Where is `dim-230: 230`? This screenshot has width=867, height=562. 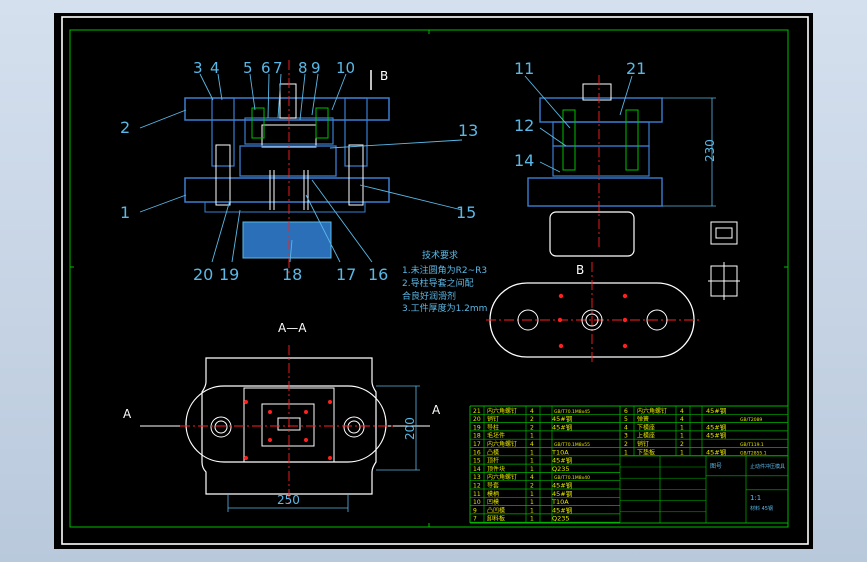 dim-230: 230 is located at coordinates (710, 150).